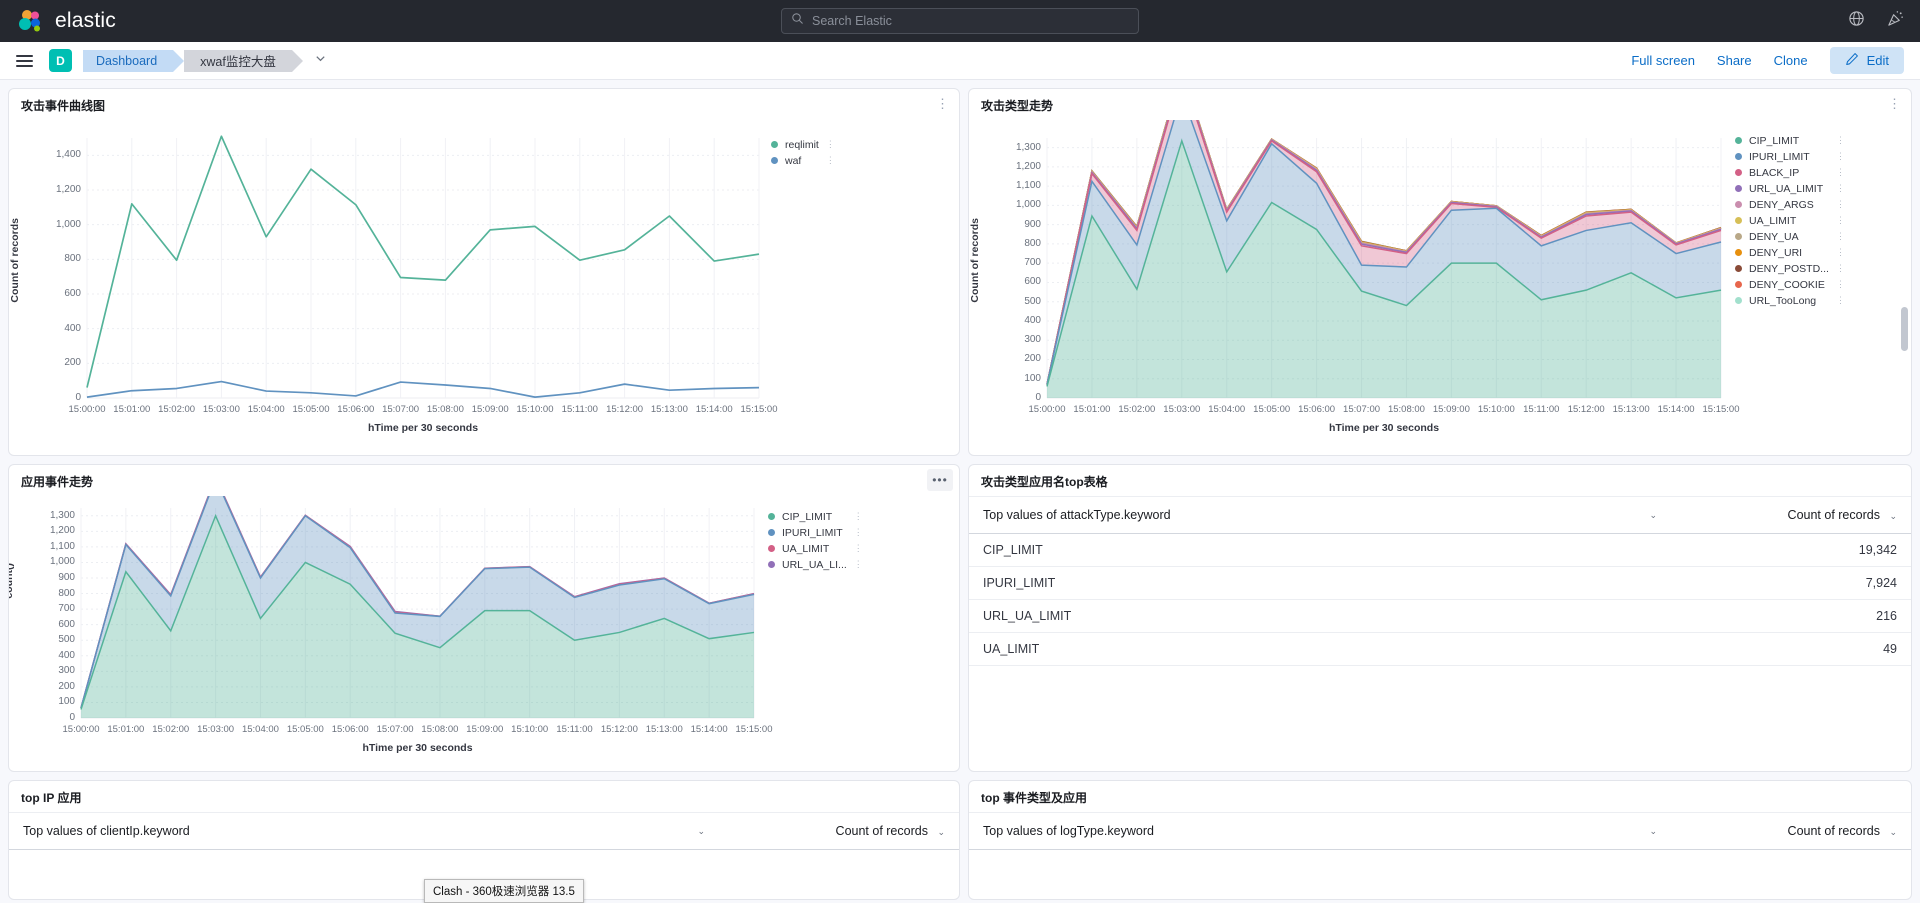  I want to click on legend-item: DENY_URI ⋮, so click(1790, 252).